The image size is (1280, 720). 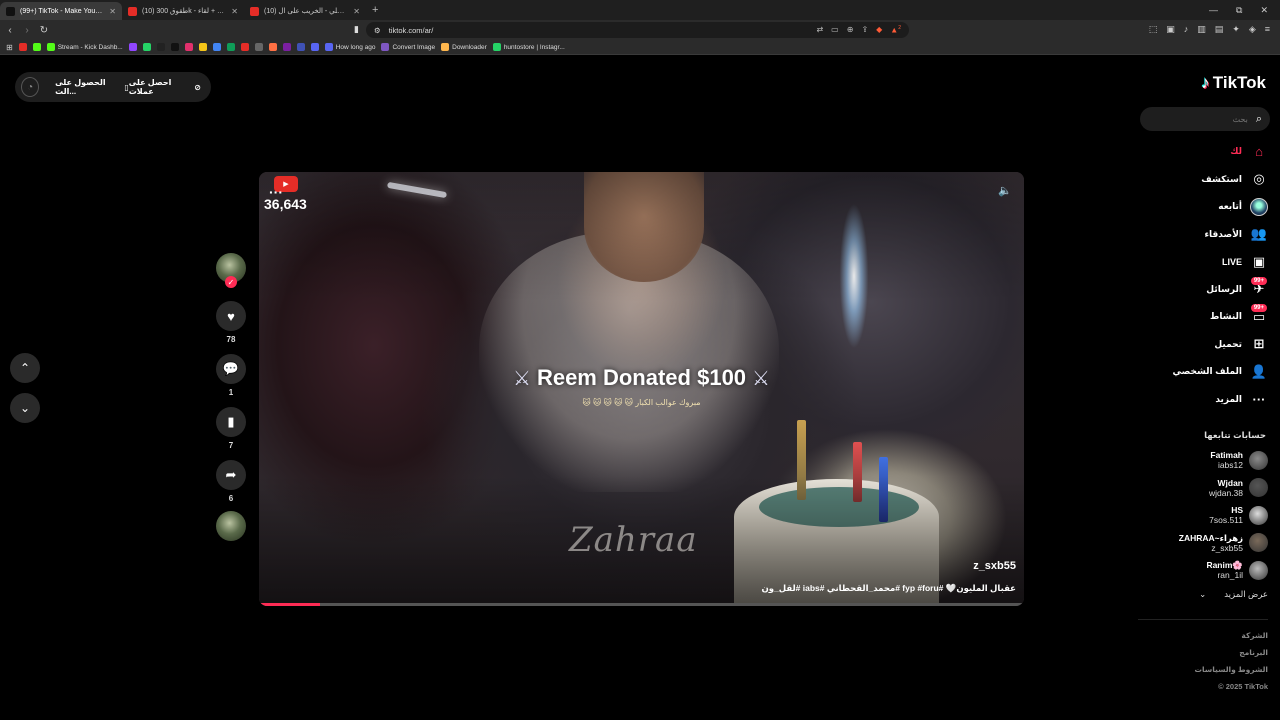 What do you see at coordinates (30, 87) in the screenshot?
I see `avatar-placeholder-icon: ◔` at bounding box center [30, 87].